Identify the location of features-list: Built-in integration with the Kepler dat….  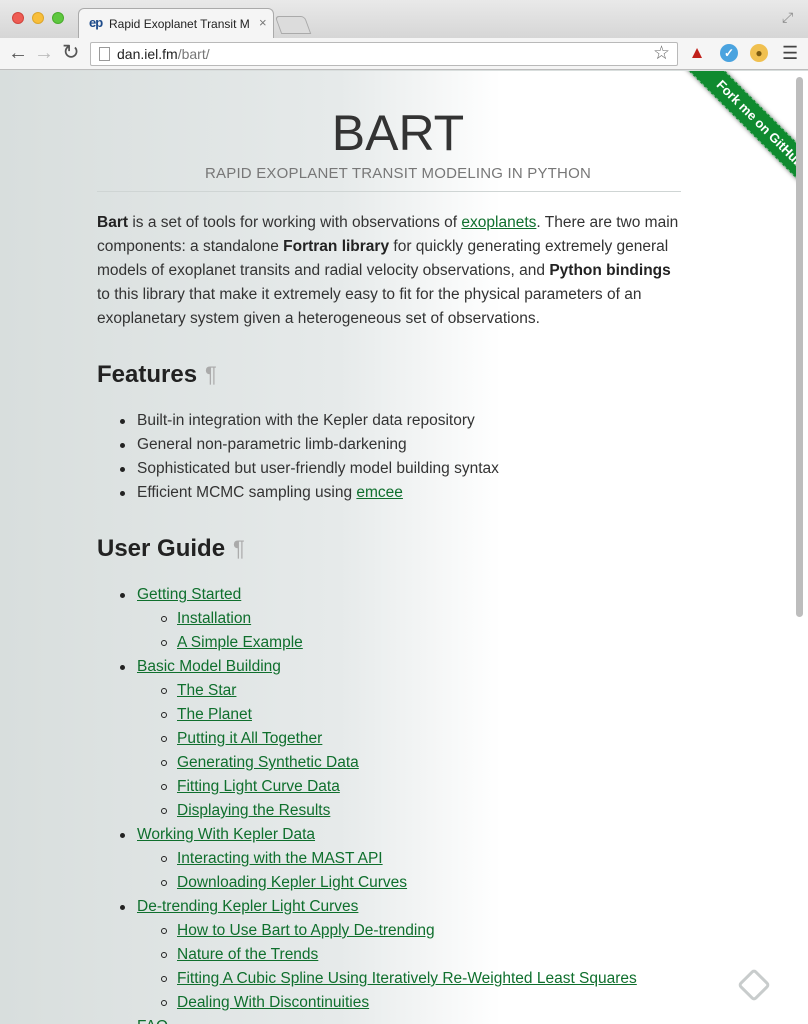
(309, 457).